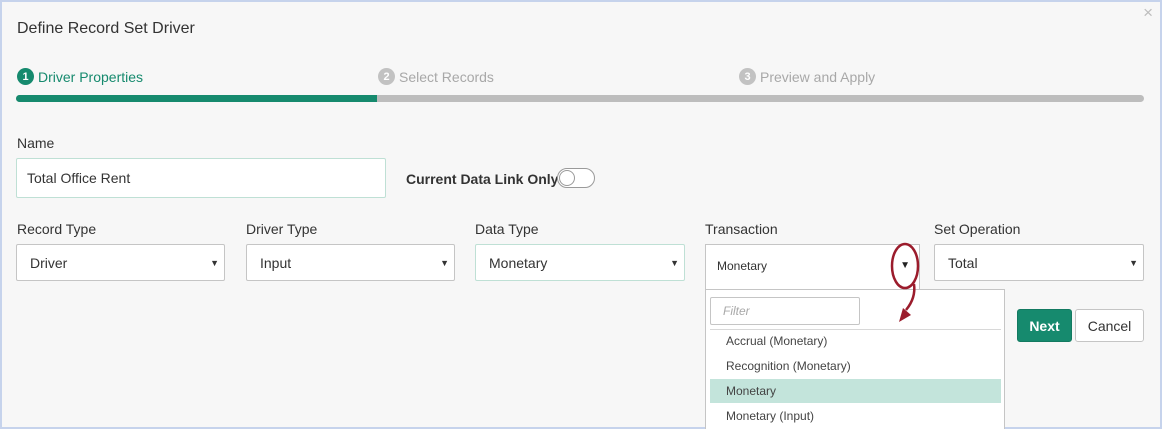  I want to click on dropdown-option-selected: Monetary, so click(855, 391).